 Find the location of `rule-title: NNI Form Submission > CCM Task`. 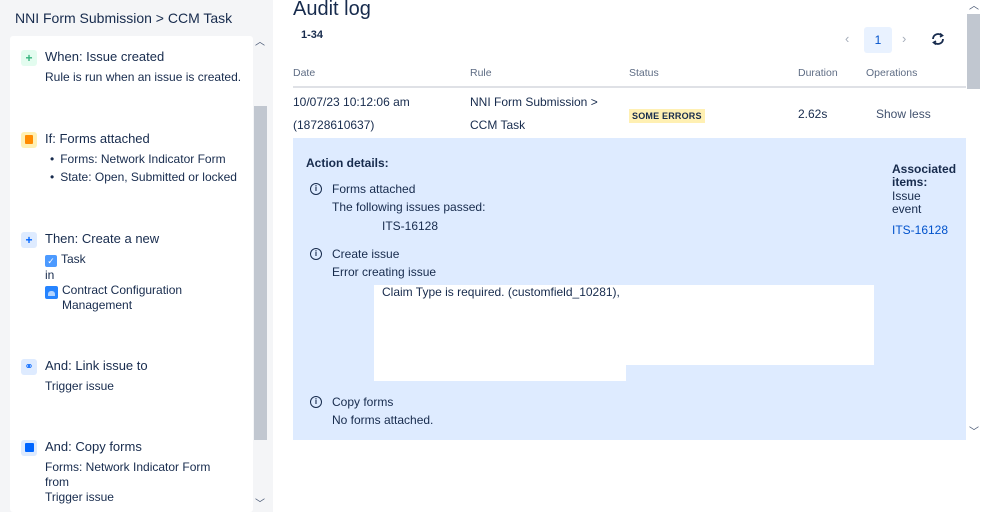

rule-title: NNI Form Submission > CCM Task is located at coordinates (123, 18).